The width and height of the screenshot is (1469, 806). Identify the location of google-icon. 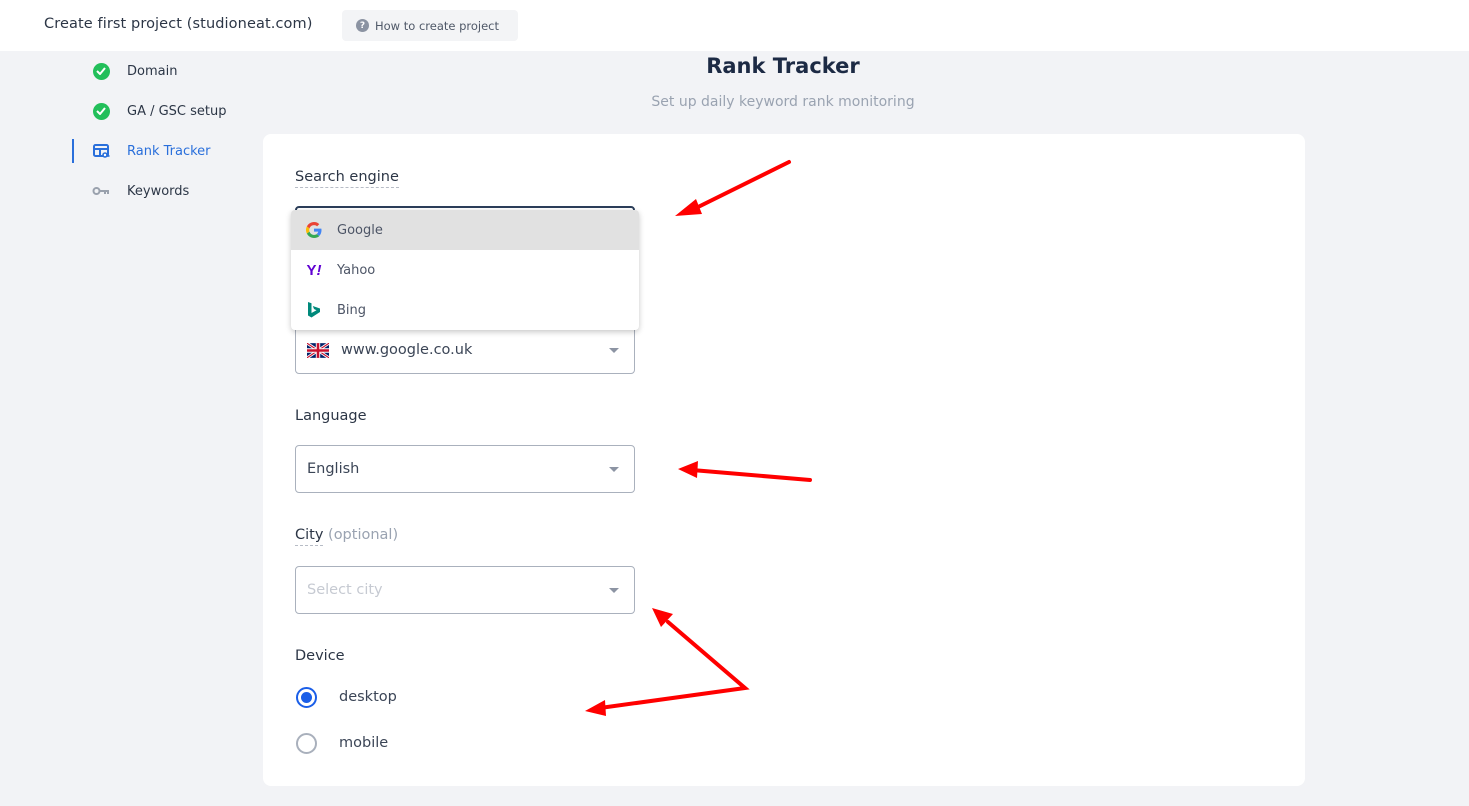
(314, 230).